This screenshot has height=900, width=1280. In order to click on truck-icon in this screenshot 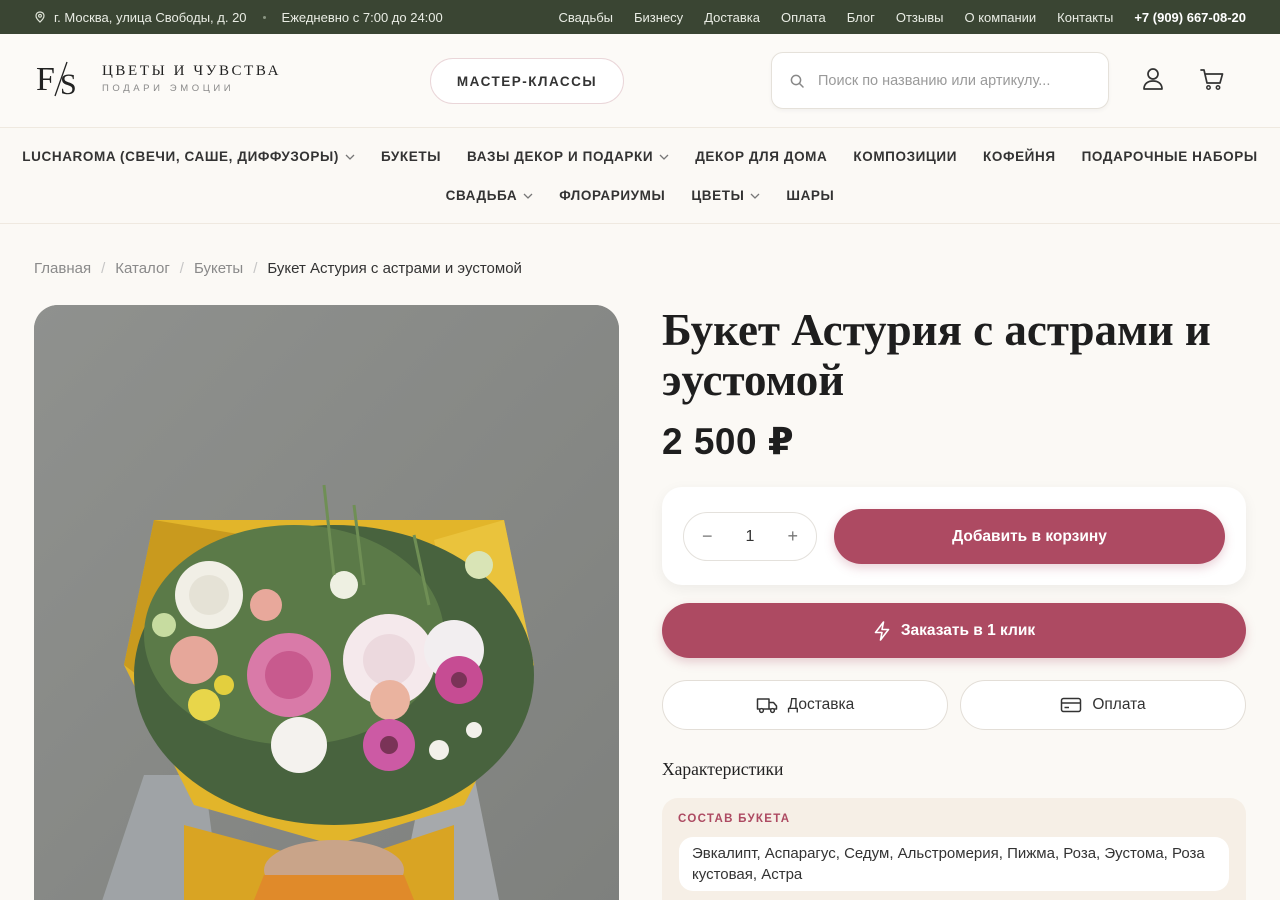, I will do `click(766, 706)`.